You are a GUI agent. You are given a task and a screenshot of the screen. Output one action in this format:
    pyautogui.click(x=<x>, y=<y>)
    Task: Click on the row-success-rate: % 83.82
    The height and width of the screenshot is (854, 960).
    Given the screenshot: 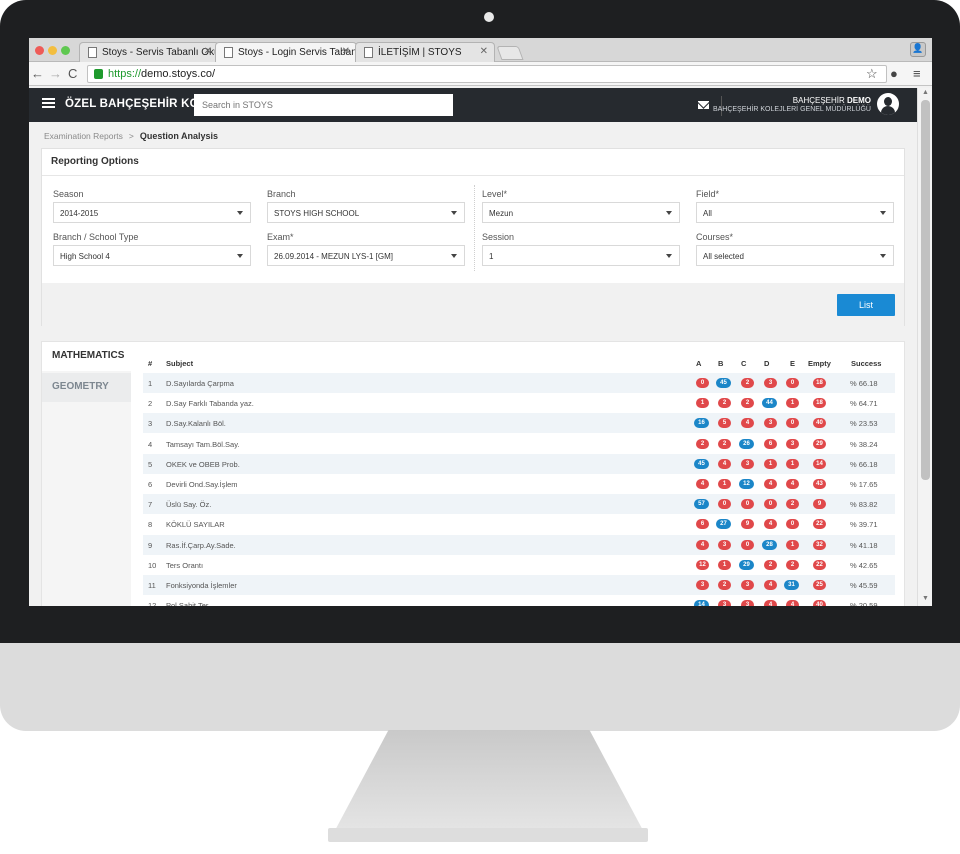 What is the action you would take?
    pyautogui.click(x=864, y=505)
    